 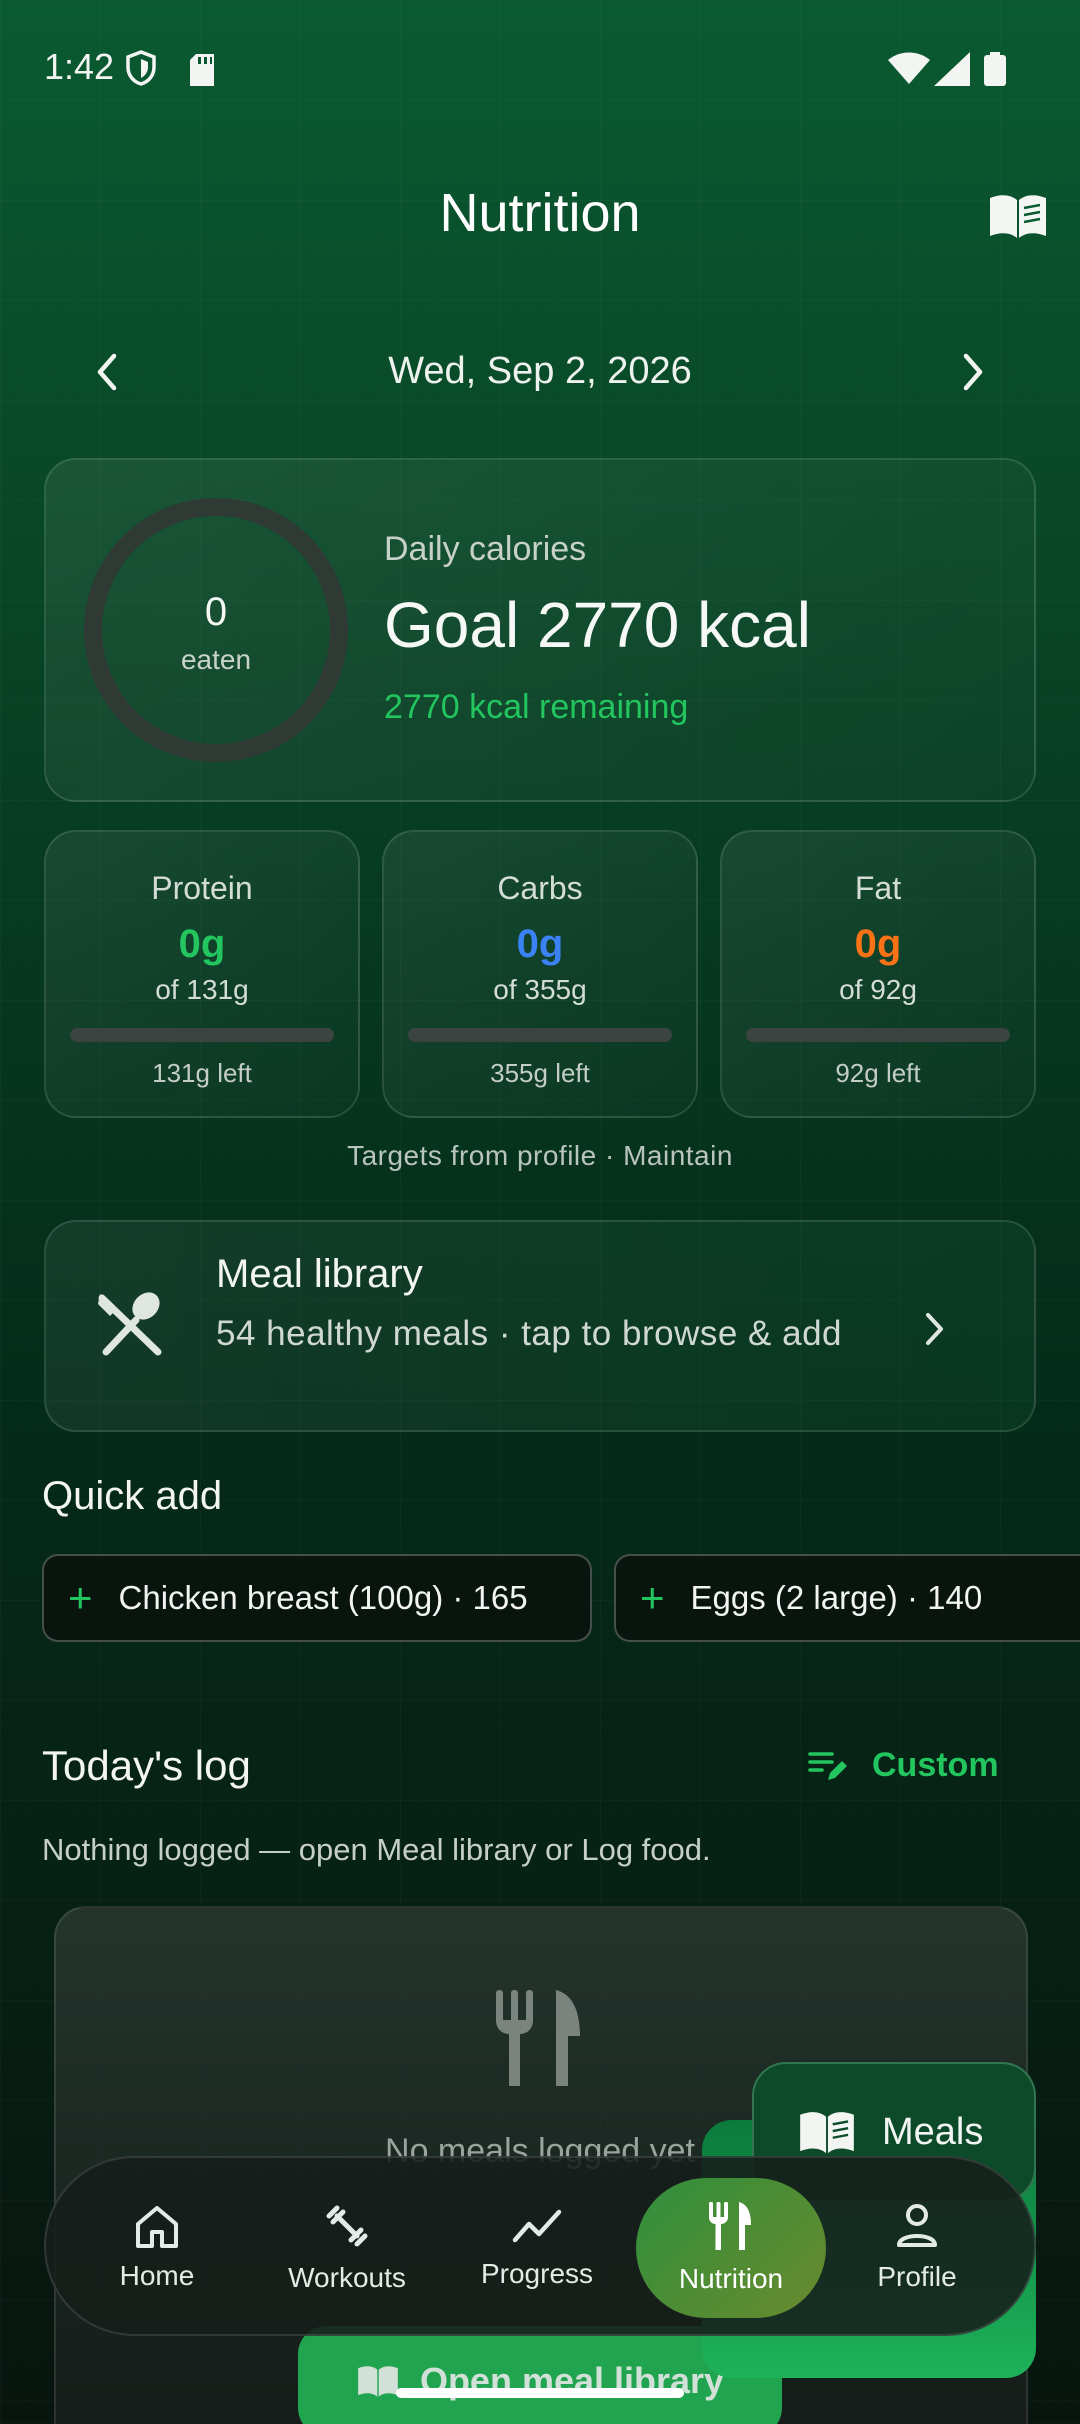 What do you see at coordinates (878, 1073) in the screenshot?
I see `macro-remaining: 92g left` at bounding box center [878, 1073].